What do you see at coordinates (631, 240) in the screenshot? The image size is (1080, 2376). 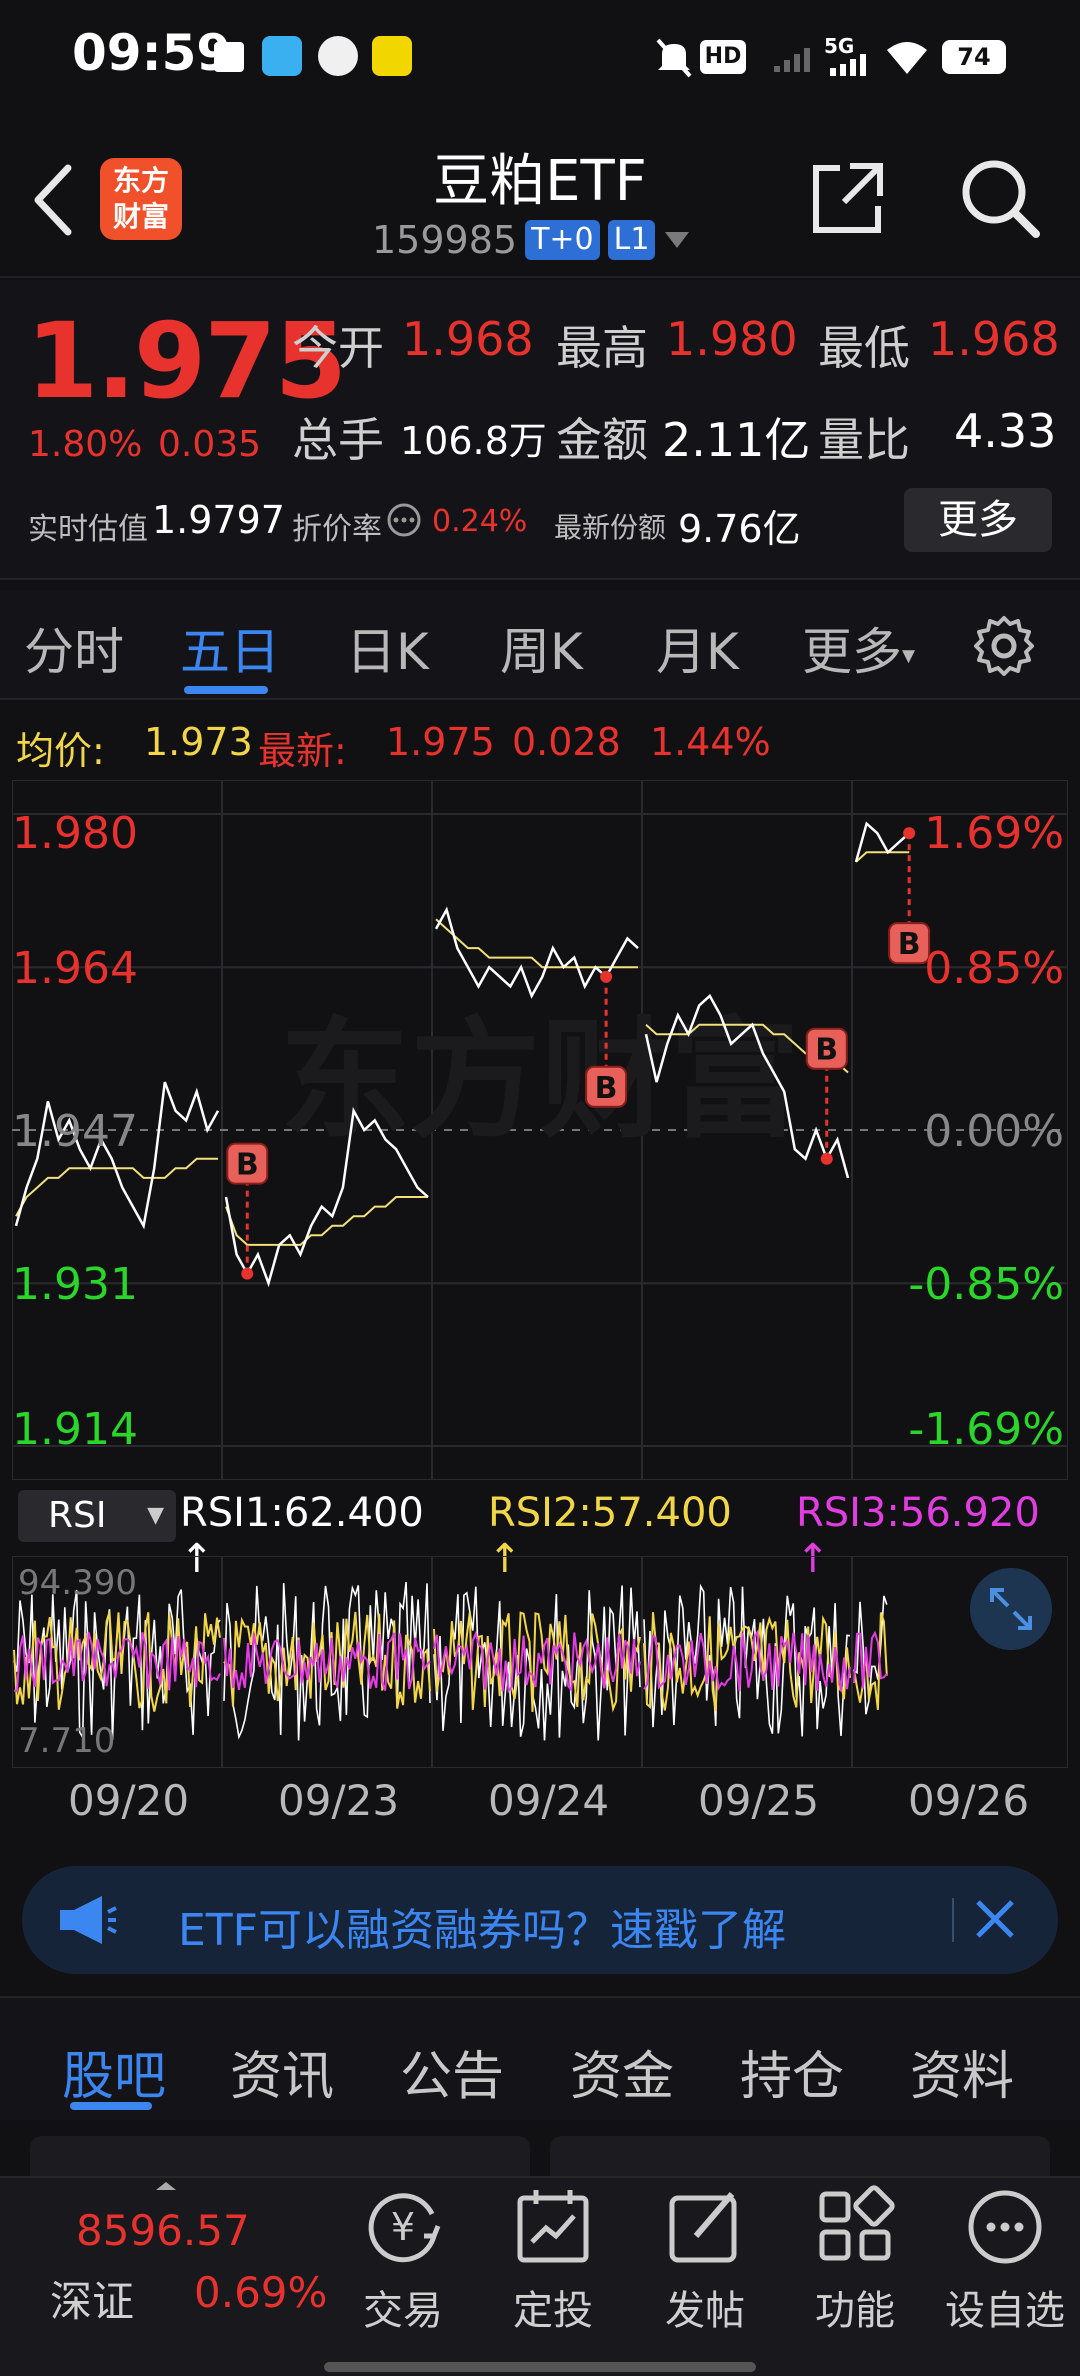 I see `tag-level: L1` at bounding box center [631, 240].